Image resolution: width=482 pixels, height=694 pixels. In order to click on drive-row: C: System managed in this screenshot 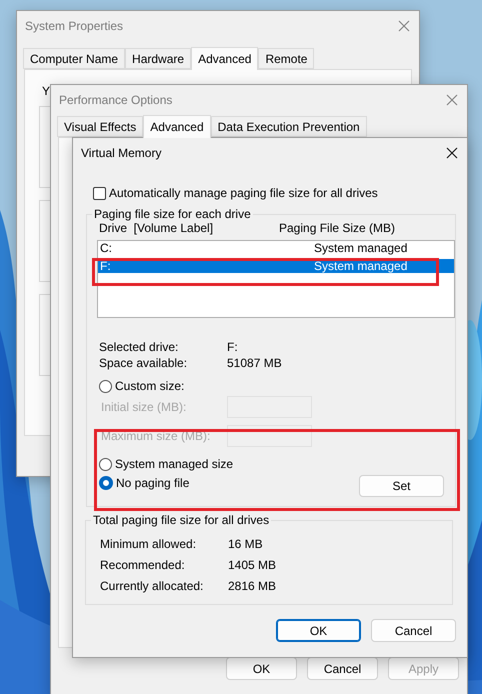, I will do `click(276, 248)`.